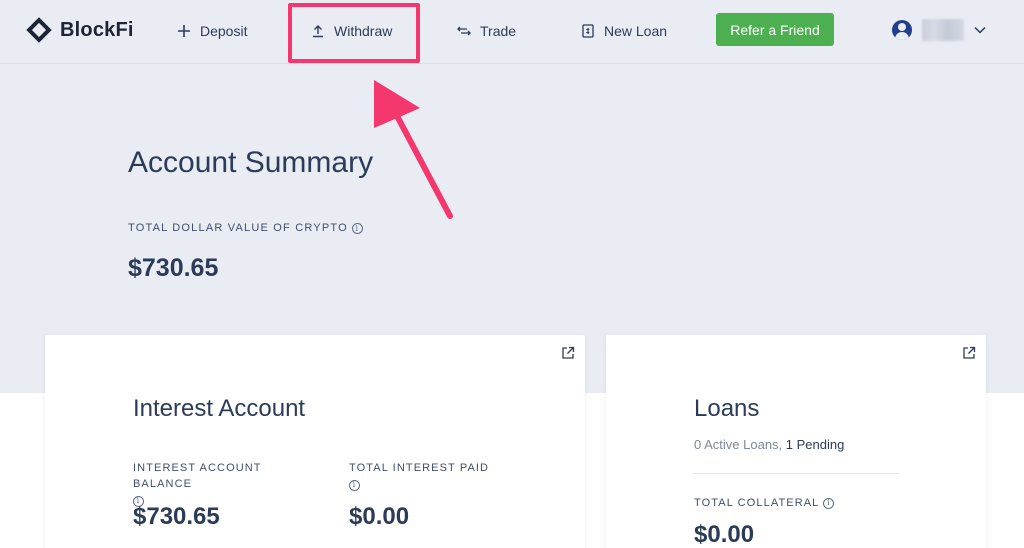 This screenshot has height=548, width=1024. I want to click on plus-icon, so click(184, 31).